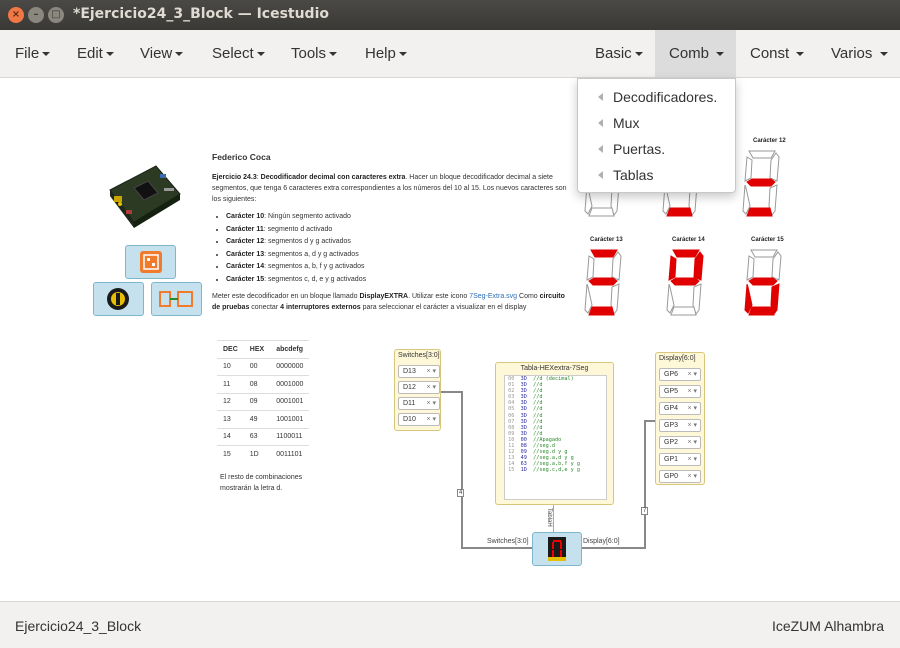 This screenshot has width=900, height=648. Describe the element at coordinates (680, 374) in the screenshot. I see `pin-select: GP6 × ▾` at that location.